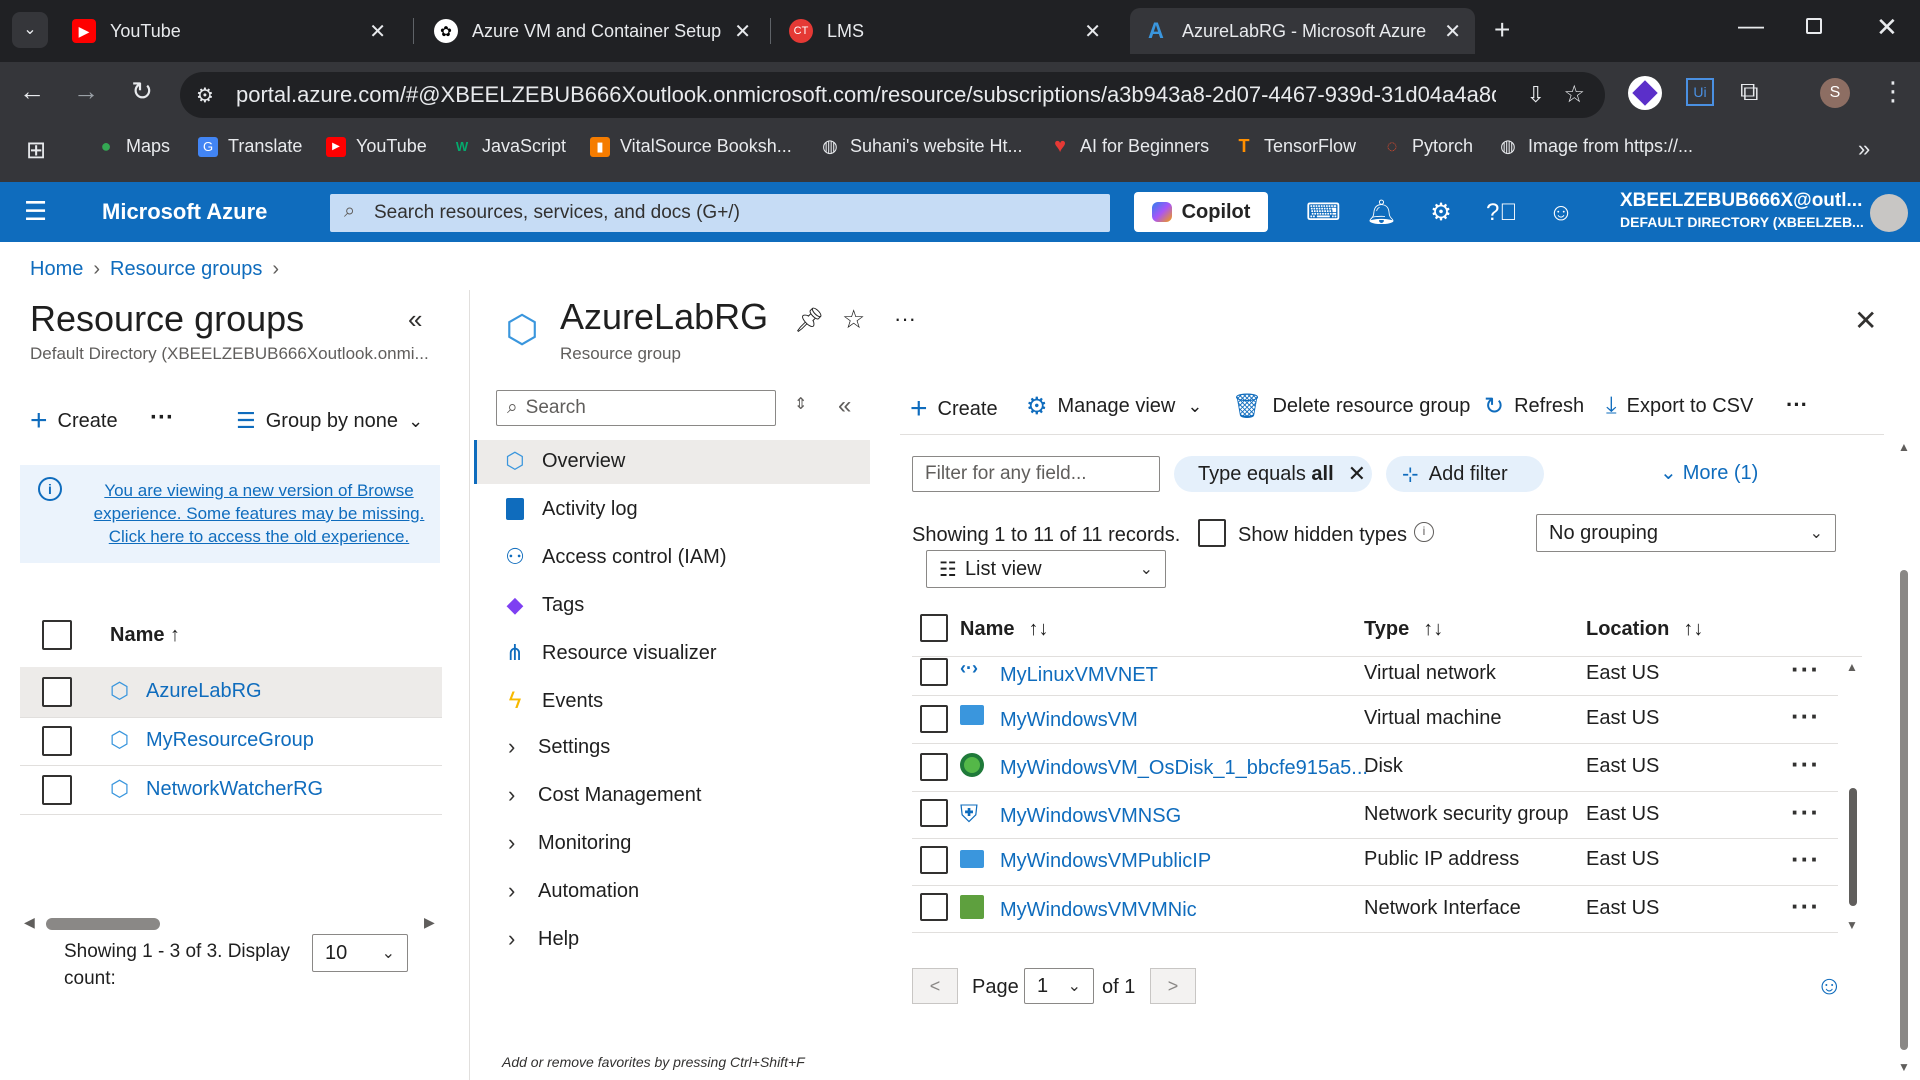  Describe the element at coordinates (588, 891) in the screenshot. I see `menu-item-automation: Automation` at that location.